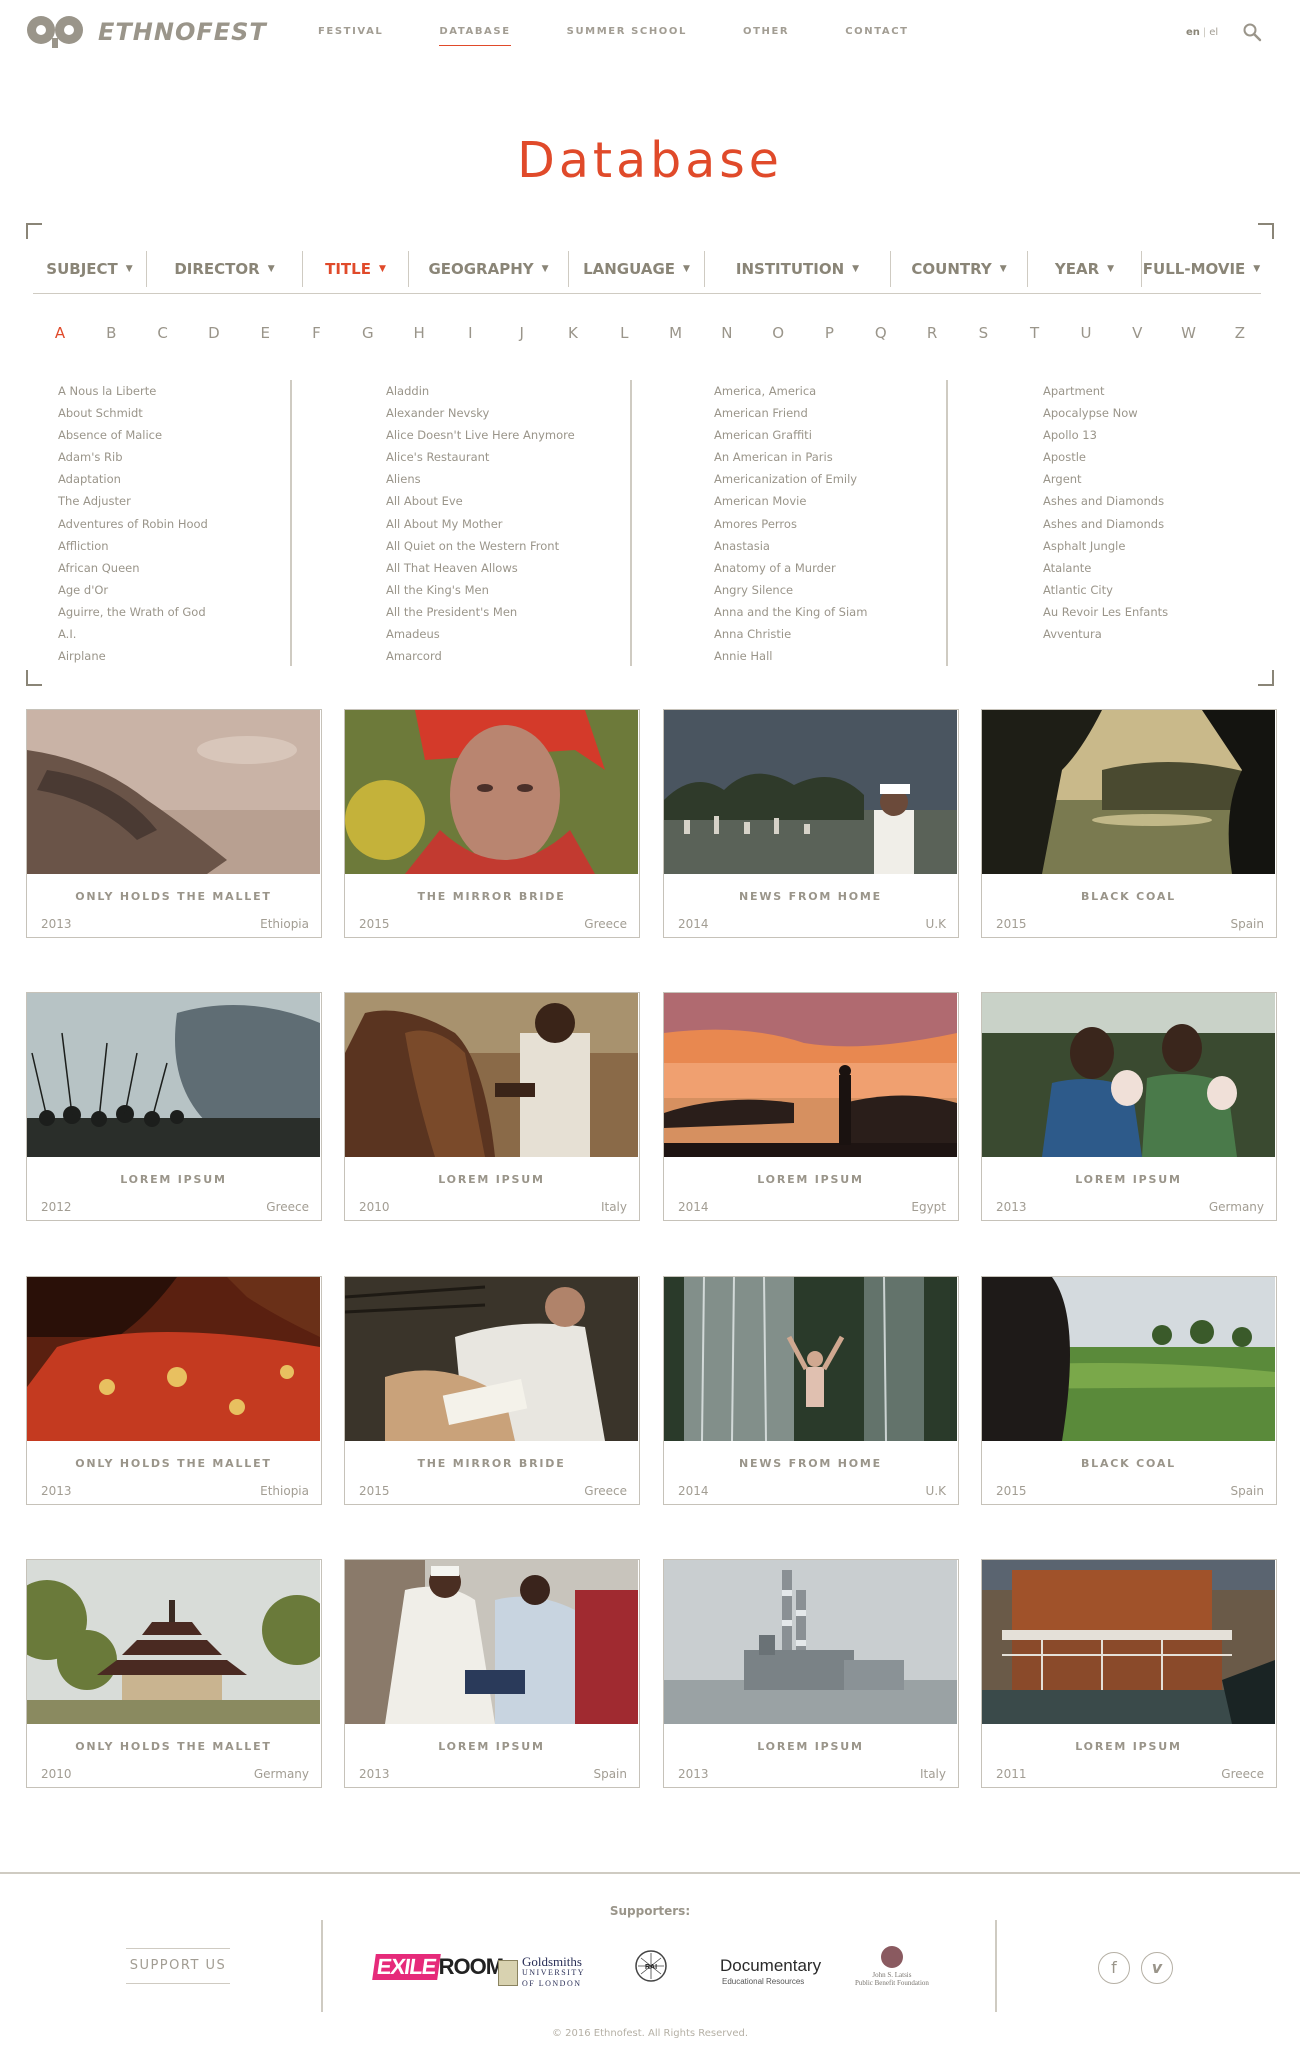 This screenshot has height=2047, width=1300. What do you see at coordinates (470, 333) in the screenshot?
I see `letter-i: I` at bounding box center [470, 333].